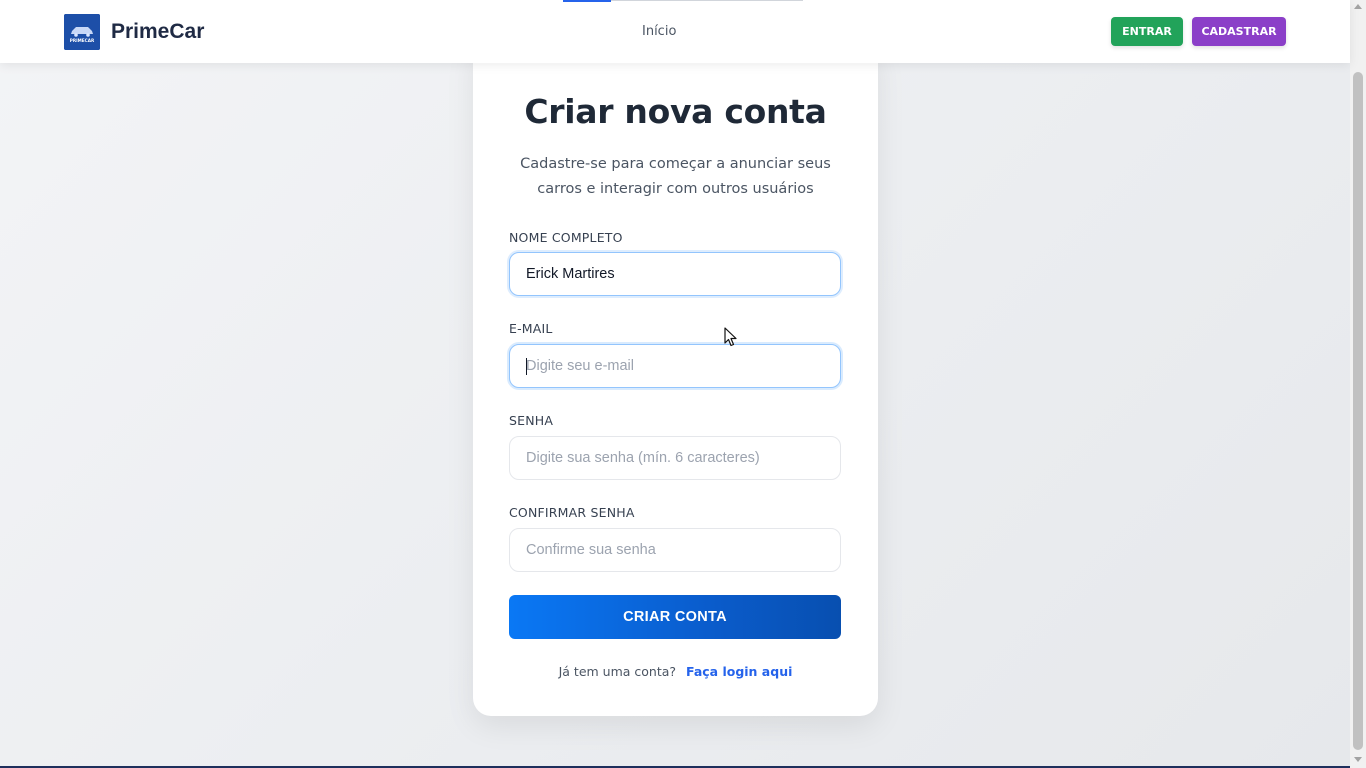 This screenshot has height=768, width=1366. Describe the element at coordinates (1358, 759) in the screenshot. I see `scroll-down-icon` at that location.